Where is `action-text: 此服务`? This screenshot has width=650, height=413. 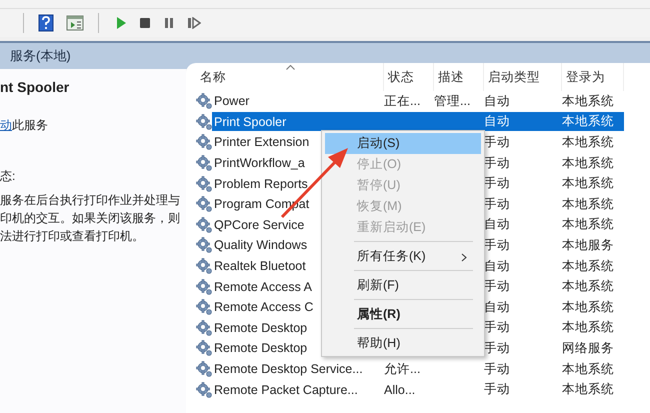
action-text: 此服务 is located at coordinates (30, 125).